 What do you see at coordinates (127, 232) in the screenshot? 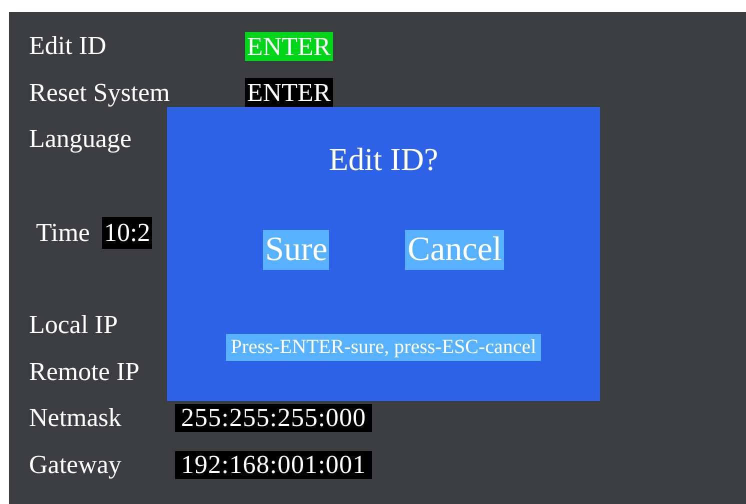
I see `menu-value: 10:2` at bounding box center [127, 232].